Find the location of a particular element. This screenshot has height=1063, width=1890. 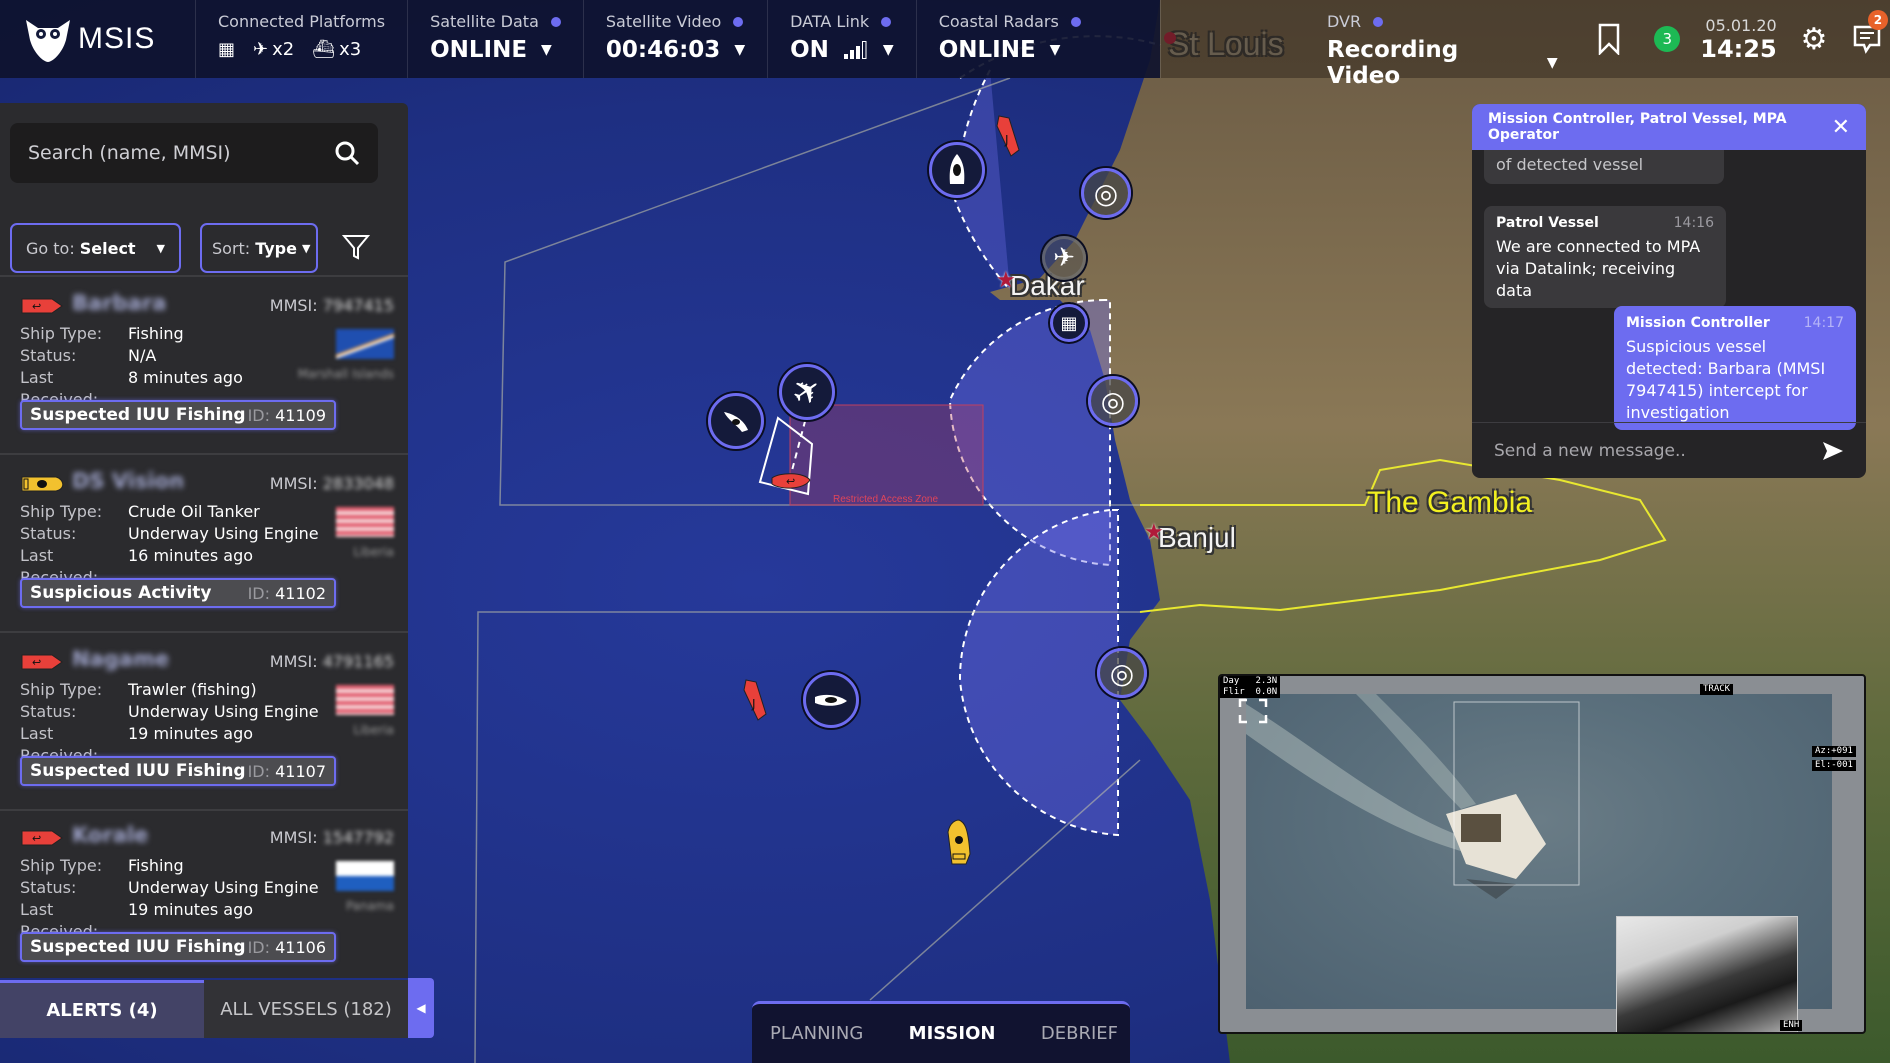

mmsi-value: 4791165 is located at coordinates (358, 661).